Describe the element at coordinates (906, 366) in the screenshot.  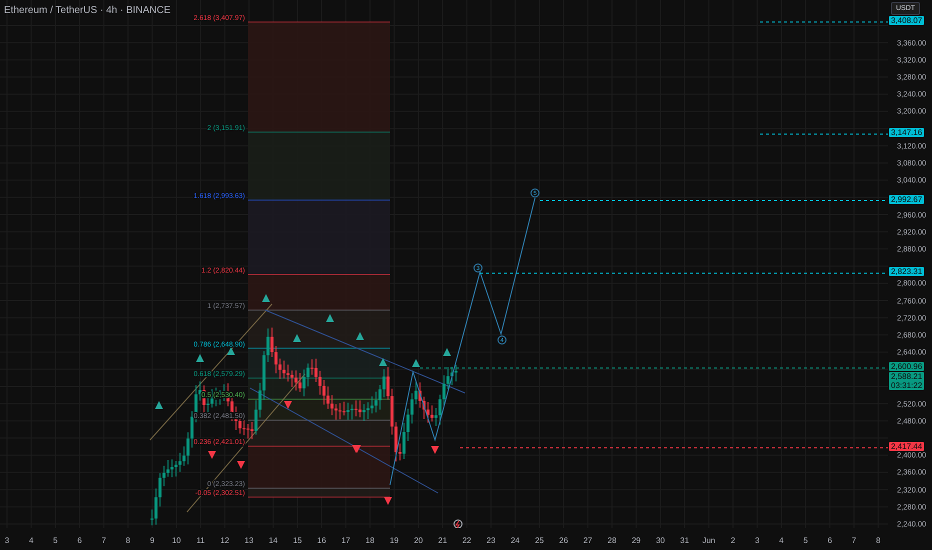
I see `price-tag: 2,600.96` at that location.